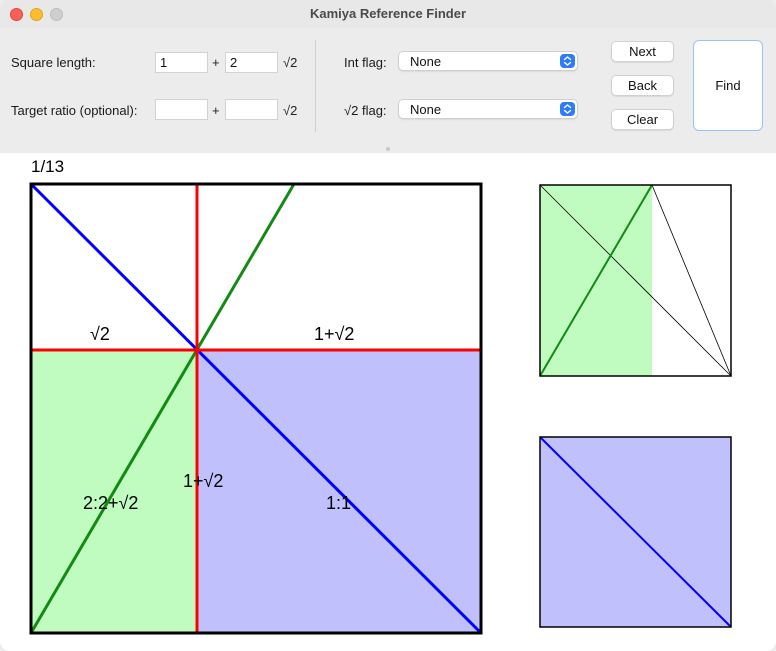 The image size is (776, 651). I want to click on label-blue-ratio: 1:1, so click(338, 503).